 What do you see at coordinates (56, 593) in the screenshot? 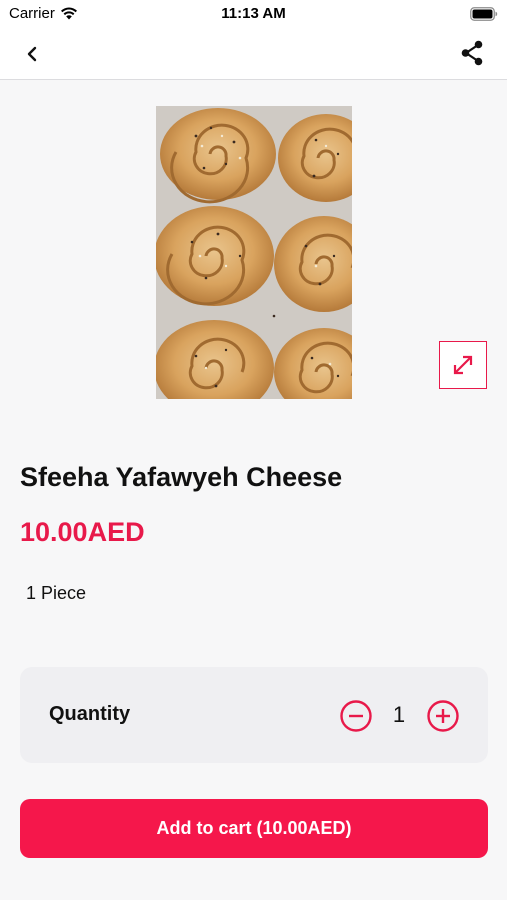
I see `product-unit: 1 Piece` at bounding box center [56, 593].